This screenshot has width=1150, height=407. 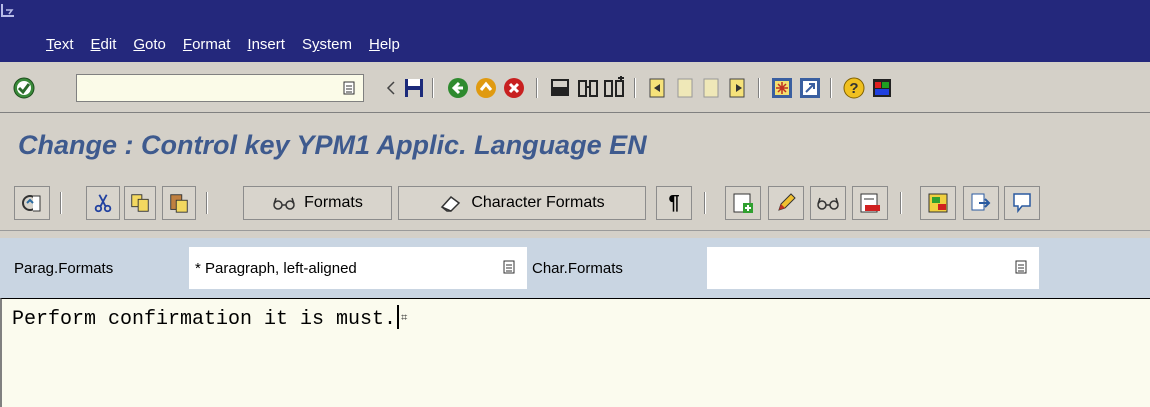 I want to click on insert-command-icon, so click(x=743, y=203).